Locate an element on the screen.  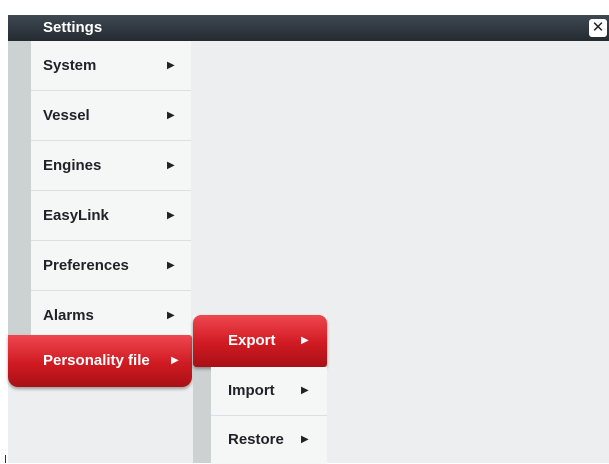
menu-item-label: EasyLink is located at coordinates (76, 215).